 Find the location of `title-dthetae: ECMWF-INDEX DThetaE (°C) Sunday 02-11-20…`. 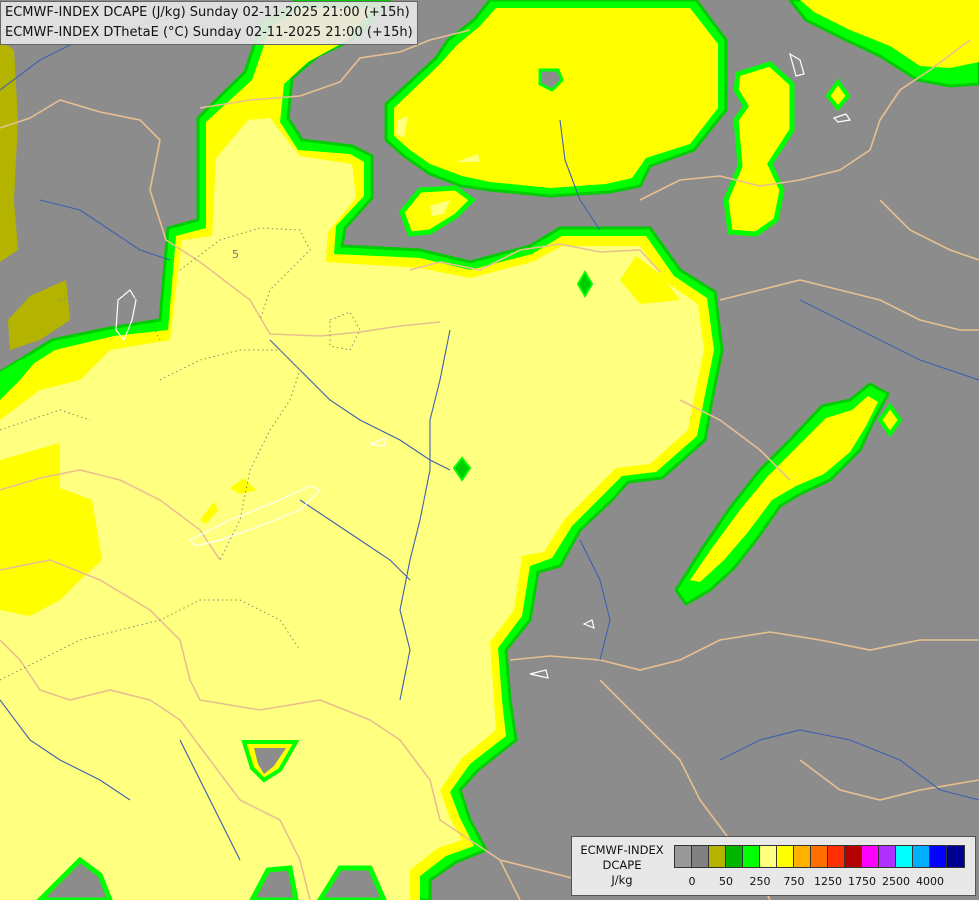

title-dthetae: ECMWF-INDEX DThetaE (°C) Sunday 02-11-20… is located at coordinates (209, 32).